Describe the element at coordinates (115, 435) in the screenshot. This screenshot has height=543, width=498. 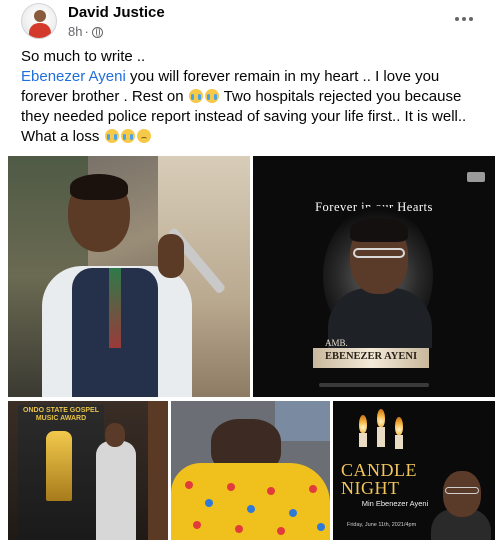
I see `person-head` at that location.